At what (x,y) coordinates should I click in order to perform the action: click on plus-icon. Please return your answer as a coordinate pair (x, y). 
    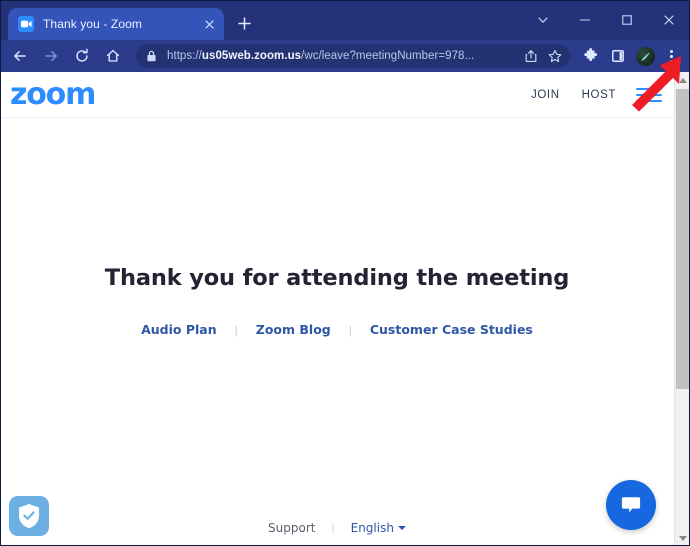
    Looking at the image, I should click on (244, 23).